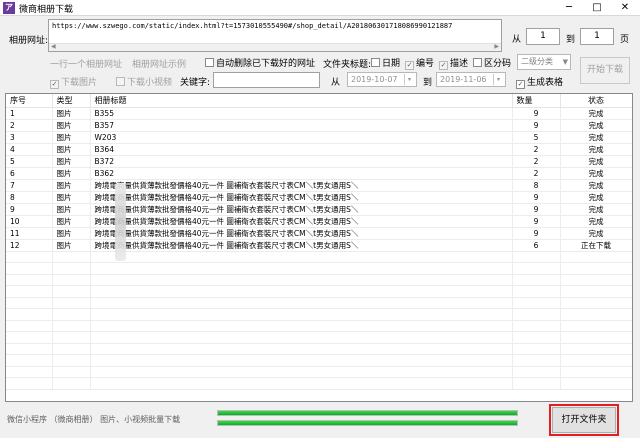  What do you see at coordinates (409, 65) in the screenshot?
I see `opt-number-check` at bounding box center [409, 65].